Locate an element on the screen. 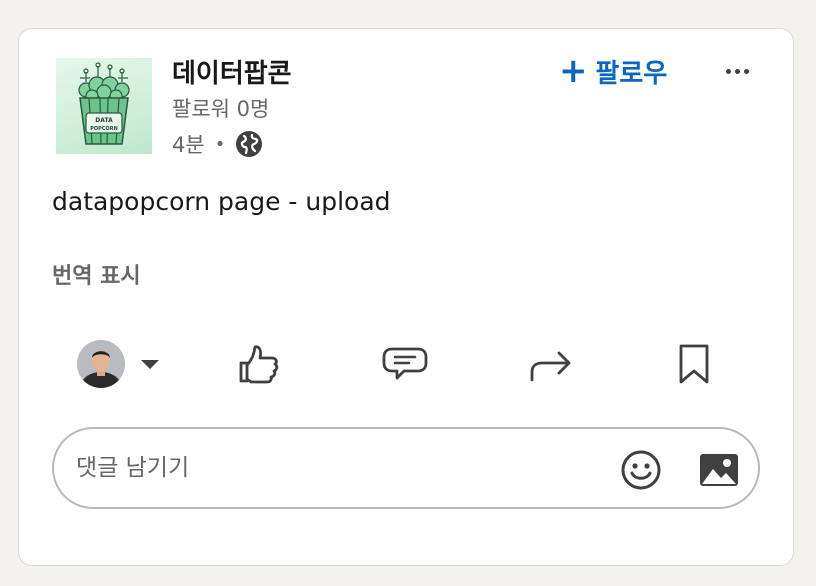 The image size is (816, 586). comment-input is located at coordinates (336, 468).